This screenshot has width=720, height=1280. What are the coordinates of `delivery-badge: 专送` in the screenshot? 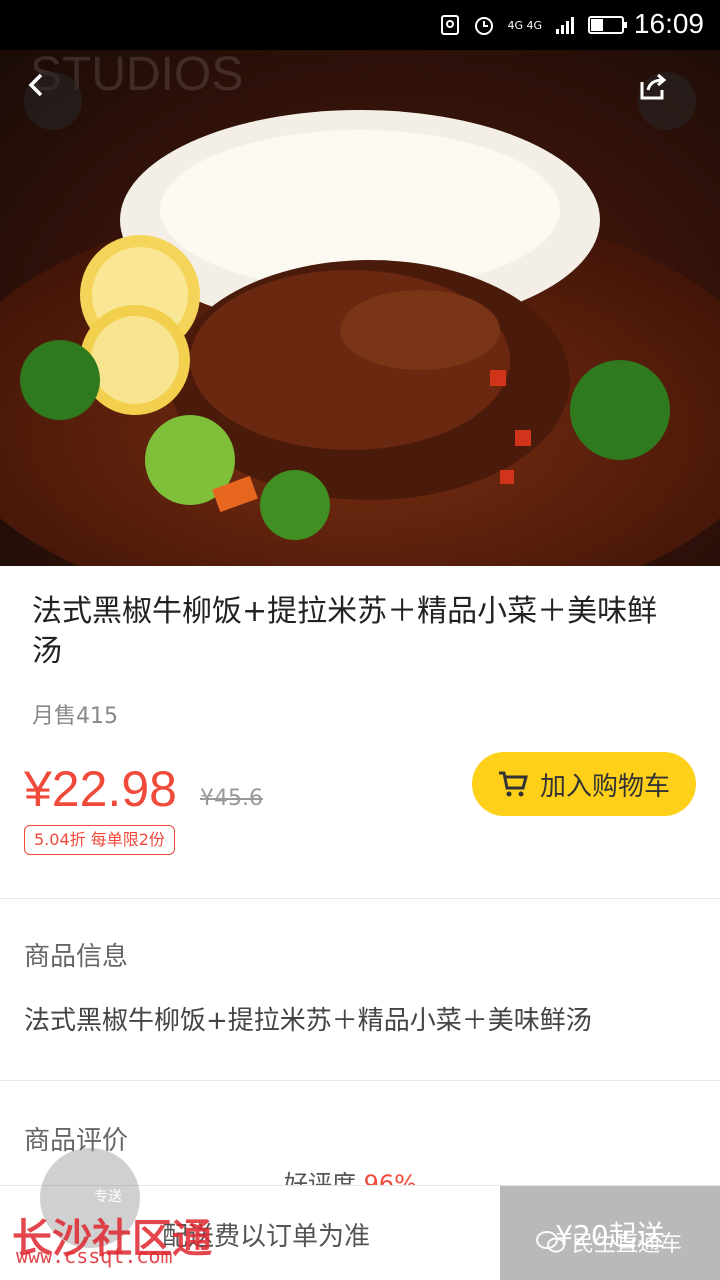 It's located at (108, 1197).